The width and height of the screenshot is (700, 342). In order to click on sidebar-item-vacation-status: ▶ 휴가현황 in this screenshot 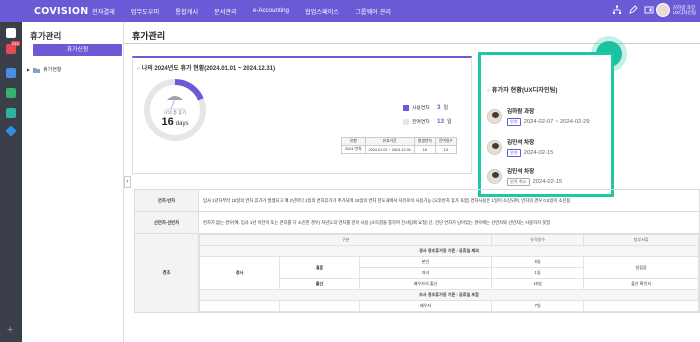, I will do `click(44, 69)`.